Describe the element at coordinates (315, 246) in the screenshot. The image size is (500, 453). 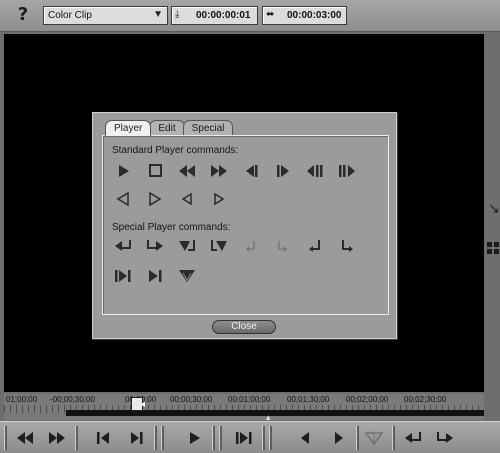
I see `go-in-icon` at that location.